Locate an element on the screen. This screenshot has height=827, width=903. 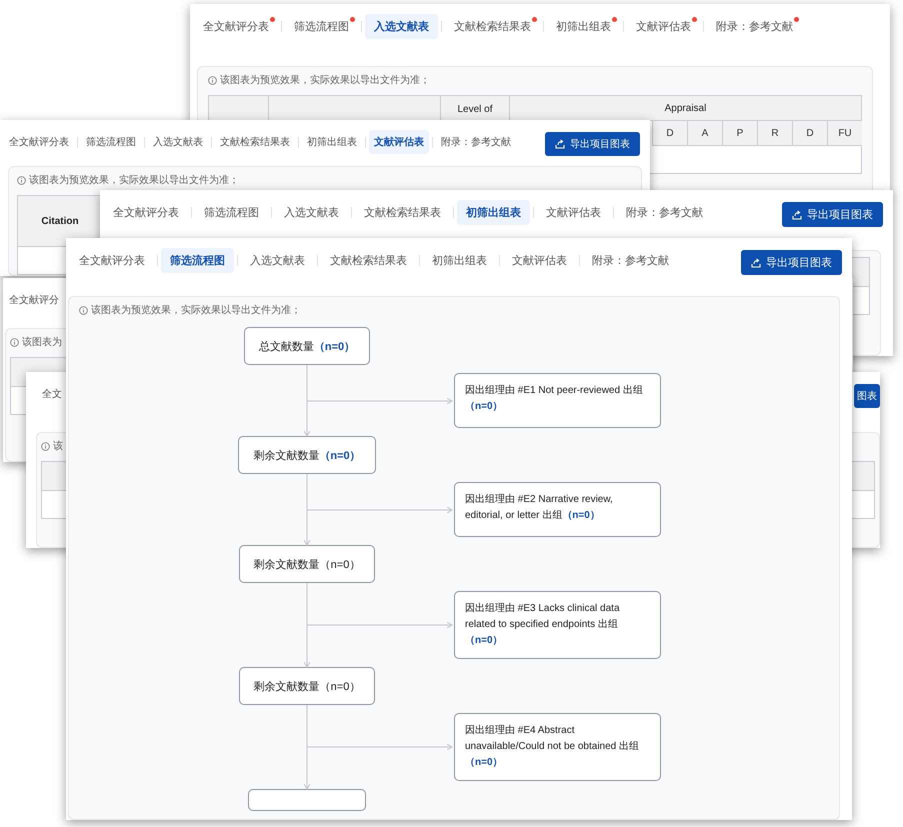
exclusion-node: 因出组理由 #E1 Not peer-reviewed 出组 （n=0） is located at coordinates (557, 400).